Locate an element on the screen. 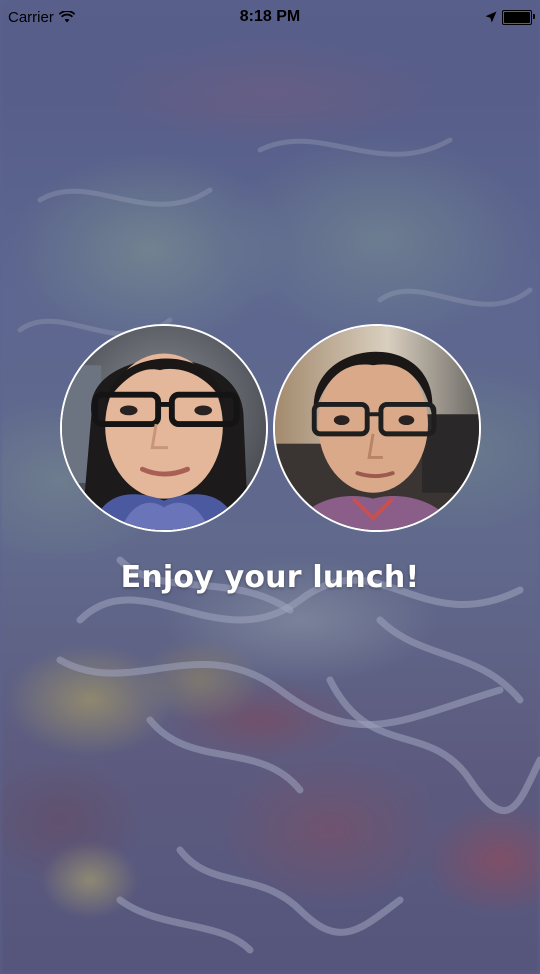 The image size is (540, 974). location-arrow-icon is located at coordinates (491, 17).